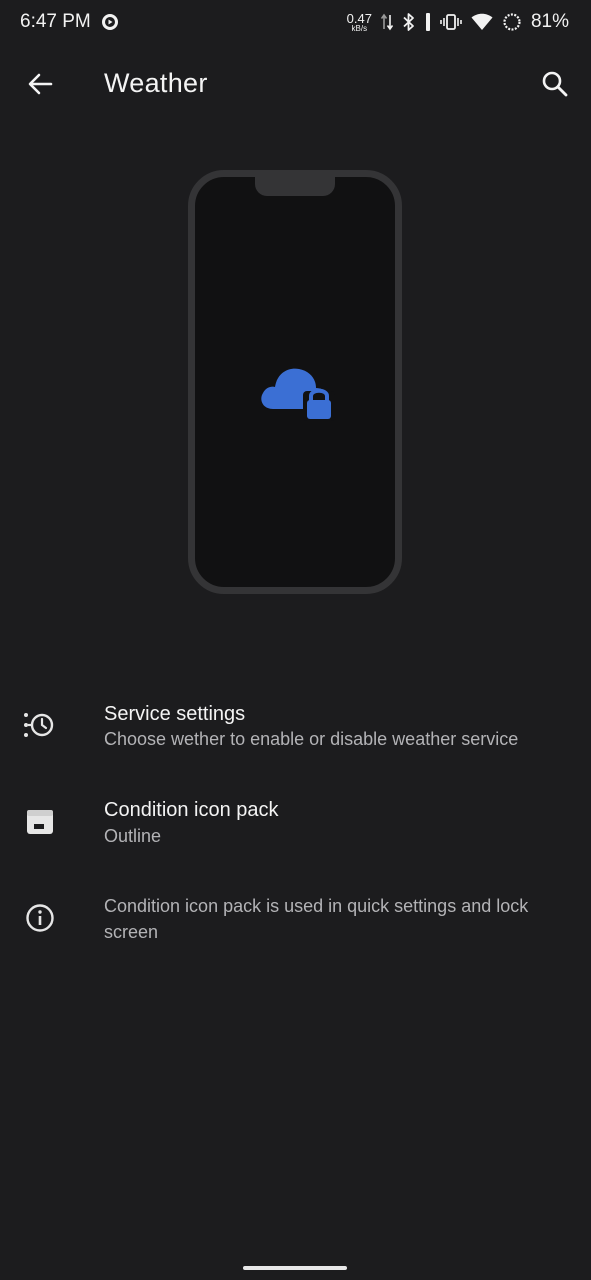  Describe the element at coordinates (295, 186) in the screenshot. I see `phone-notch` at that location.